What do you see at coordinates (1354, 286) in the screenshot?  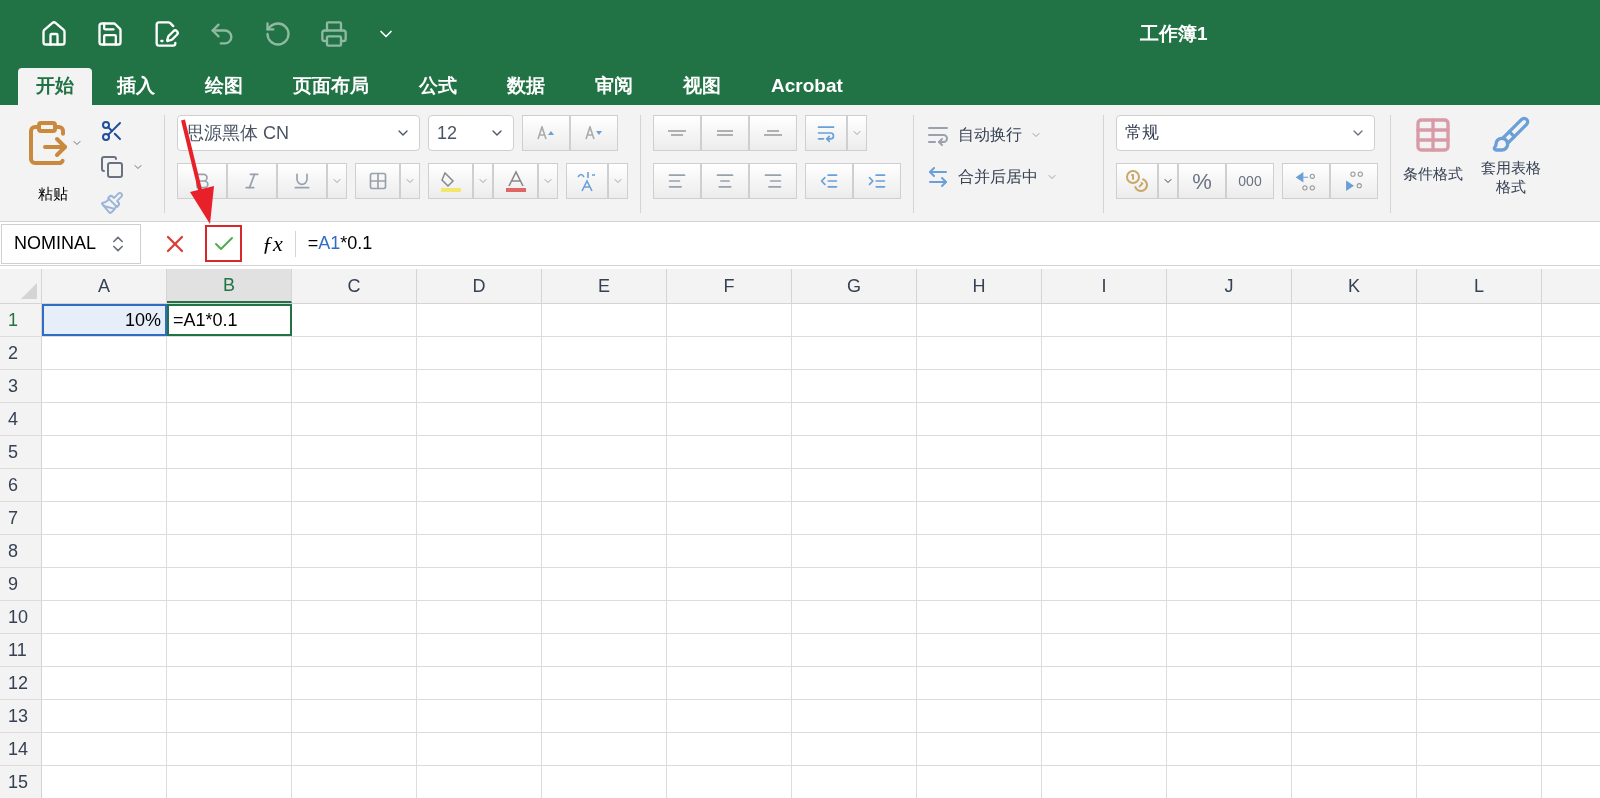 I see `column-header: K` at bounding box center [1354, 286].